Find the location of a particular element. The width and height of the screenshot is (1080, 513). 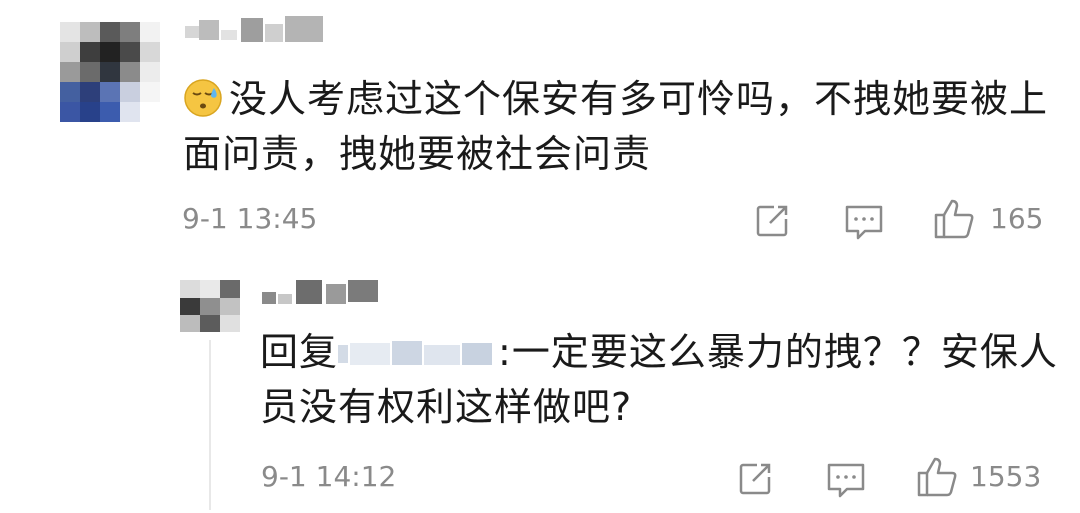

like-count: 165 is located at coordinates (1017, 218).